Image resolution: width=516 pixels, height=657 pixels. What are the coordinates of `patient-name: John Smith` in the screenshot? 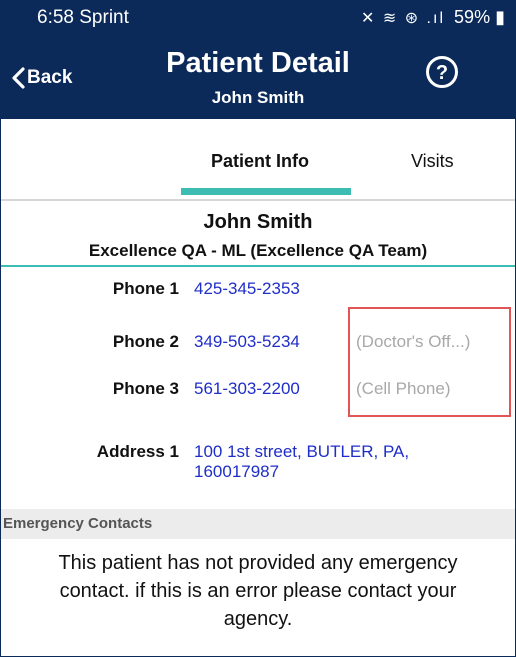 It's located at (258, 222).